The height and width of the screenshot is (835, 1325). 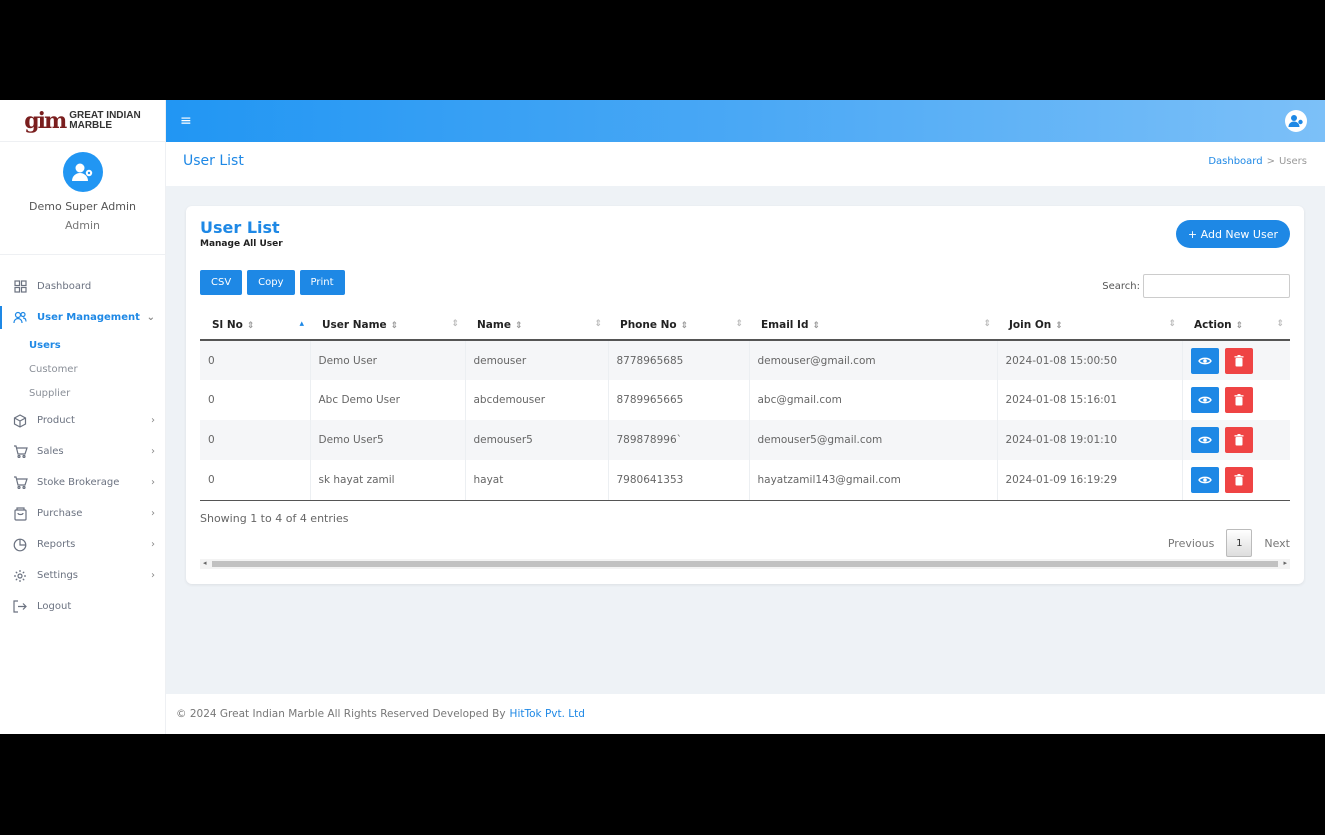 I want to click on menu-toggle-icon: ≡, so click(x=186, y=121).